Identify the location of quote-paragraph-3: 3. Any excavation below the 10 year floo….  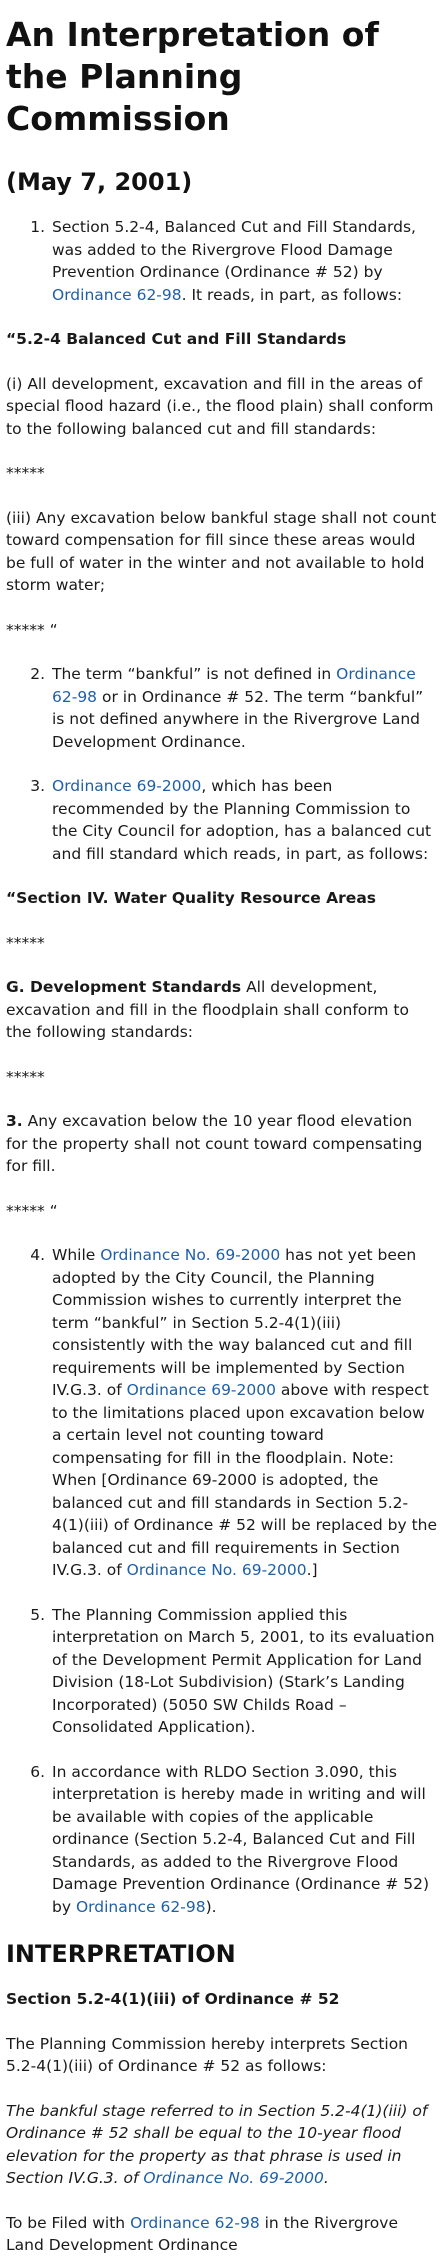
(214, 1143).